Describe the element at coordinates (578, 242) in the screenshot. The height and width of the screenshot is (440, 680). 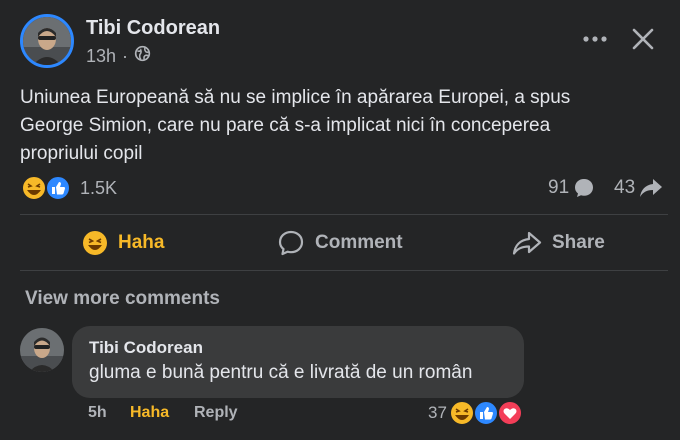
I see `share-action-label: Share` at that location.